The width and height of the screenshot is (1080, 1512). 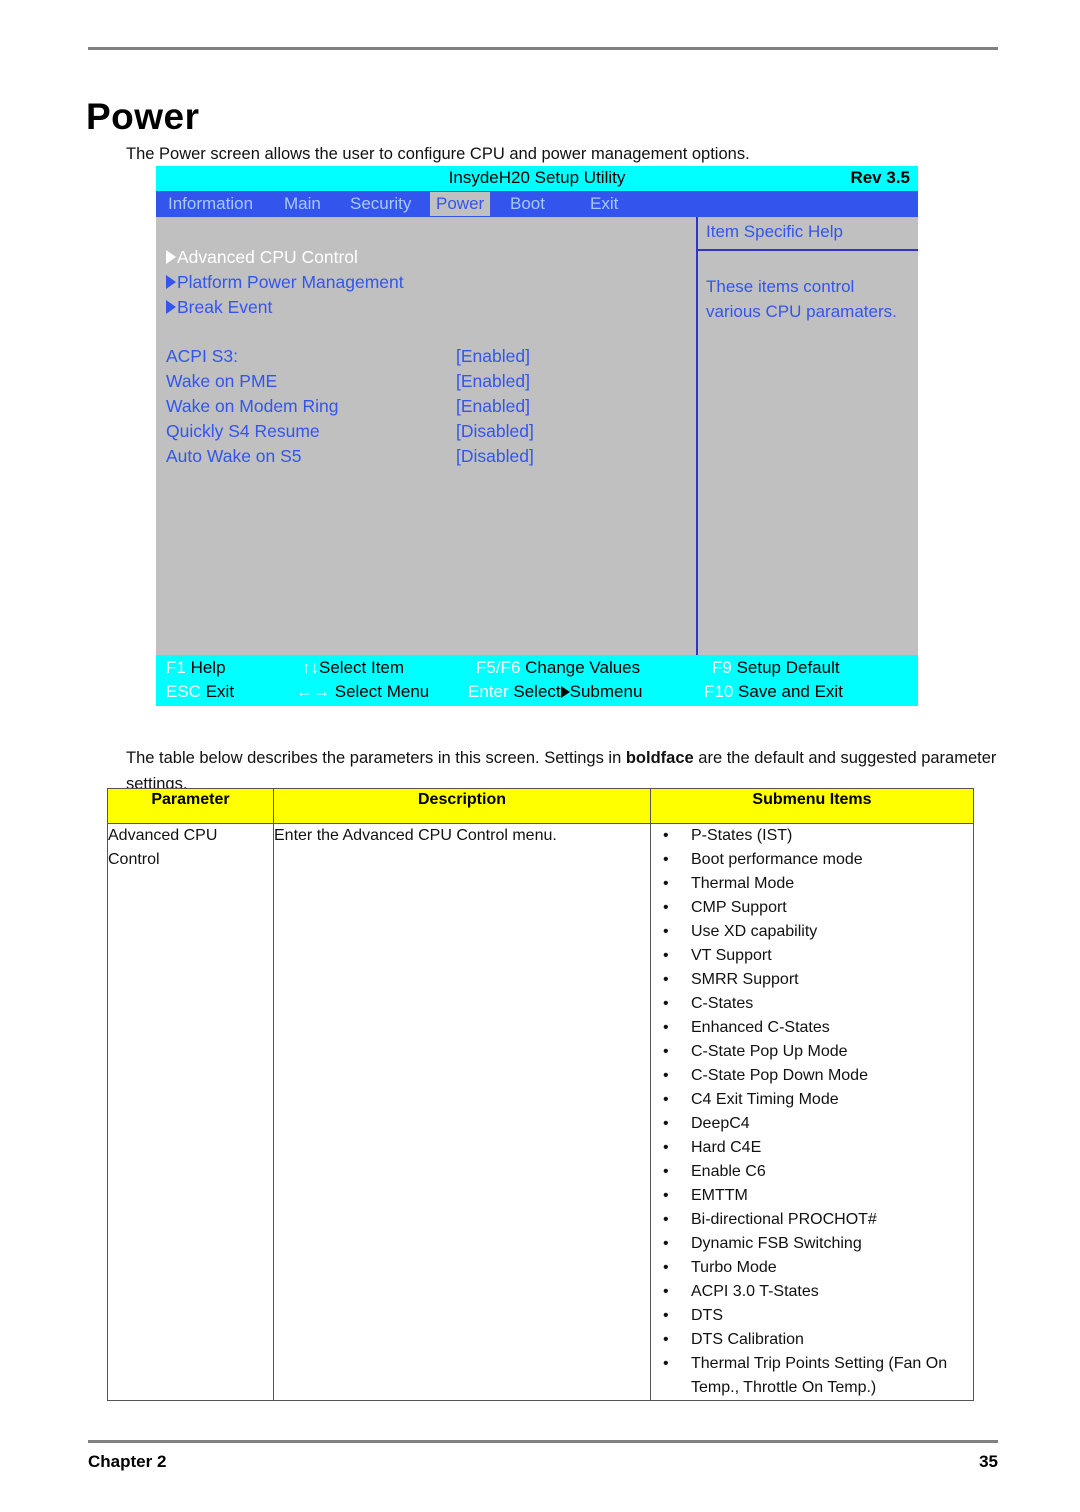 What do you see at coordinates (812, 1100) in the screenshot?
I see `submenu-list-item: • C4 Exit Timing Mode` at bounding box center [812, 1100].